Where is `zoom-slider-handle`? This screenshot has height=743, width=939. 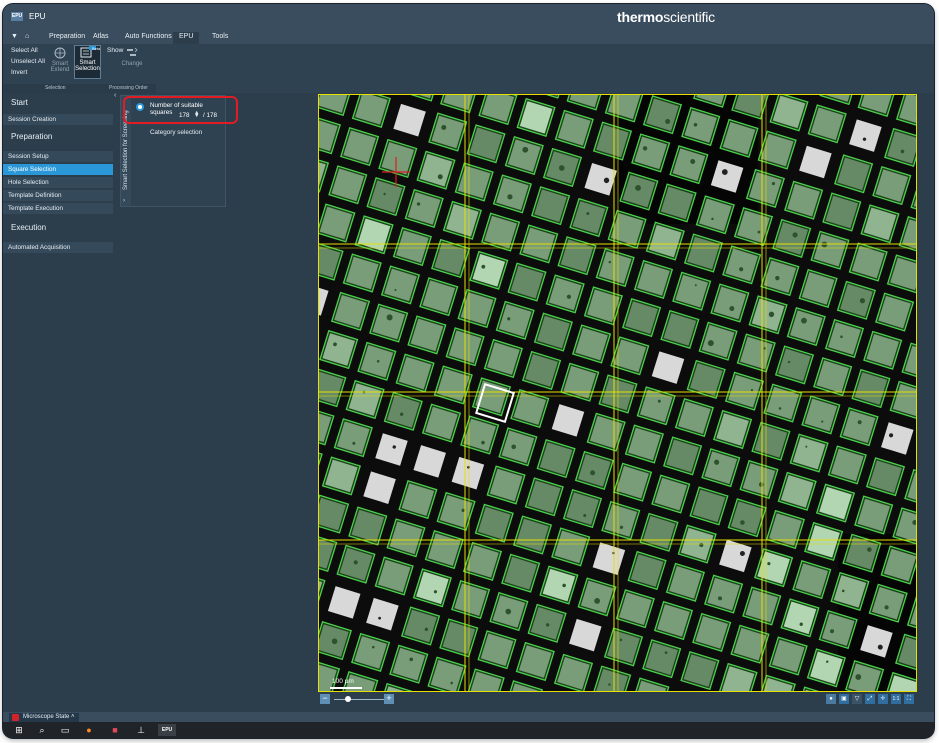 zoom-slider-handle is located at coordinates (348, 699).